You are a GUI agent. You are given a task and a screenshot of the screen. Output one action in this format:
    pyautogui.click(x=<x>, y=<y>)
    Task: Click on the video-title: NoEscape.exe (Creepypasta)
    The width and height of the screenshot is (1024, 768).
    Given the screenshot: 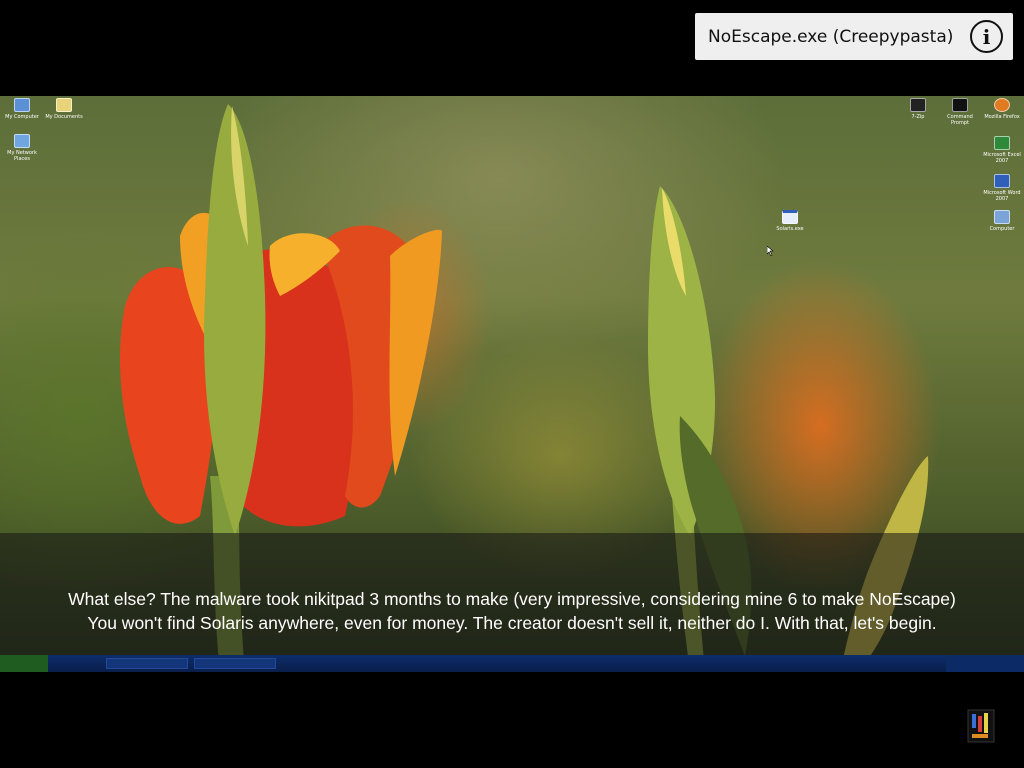 What is the action you would take?
    pyautogui.click(x=831, y=36)
    